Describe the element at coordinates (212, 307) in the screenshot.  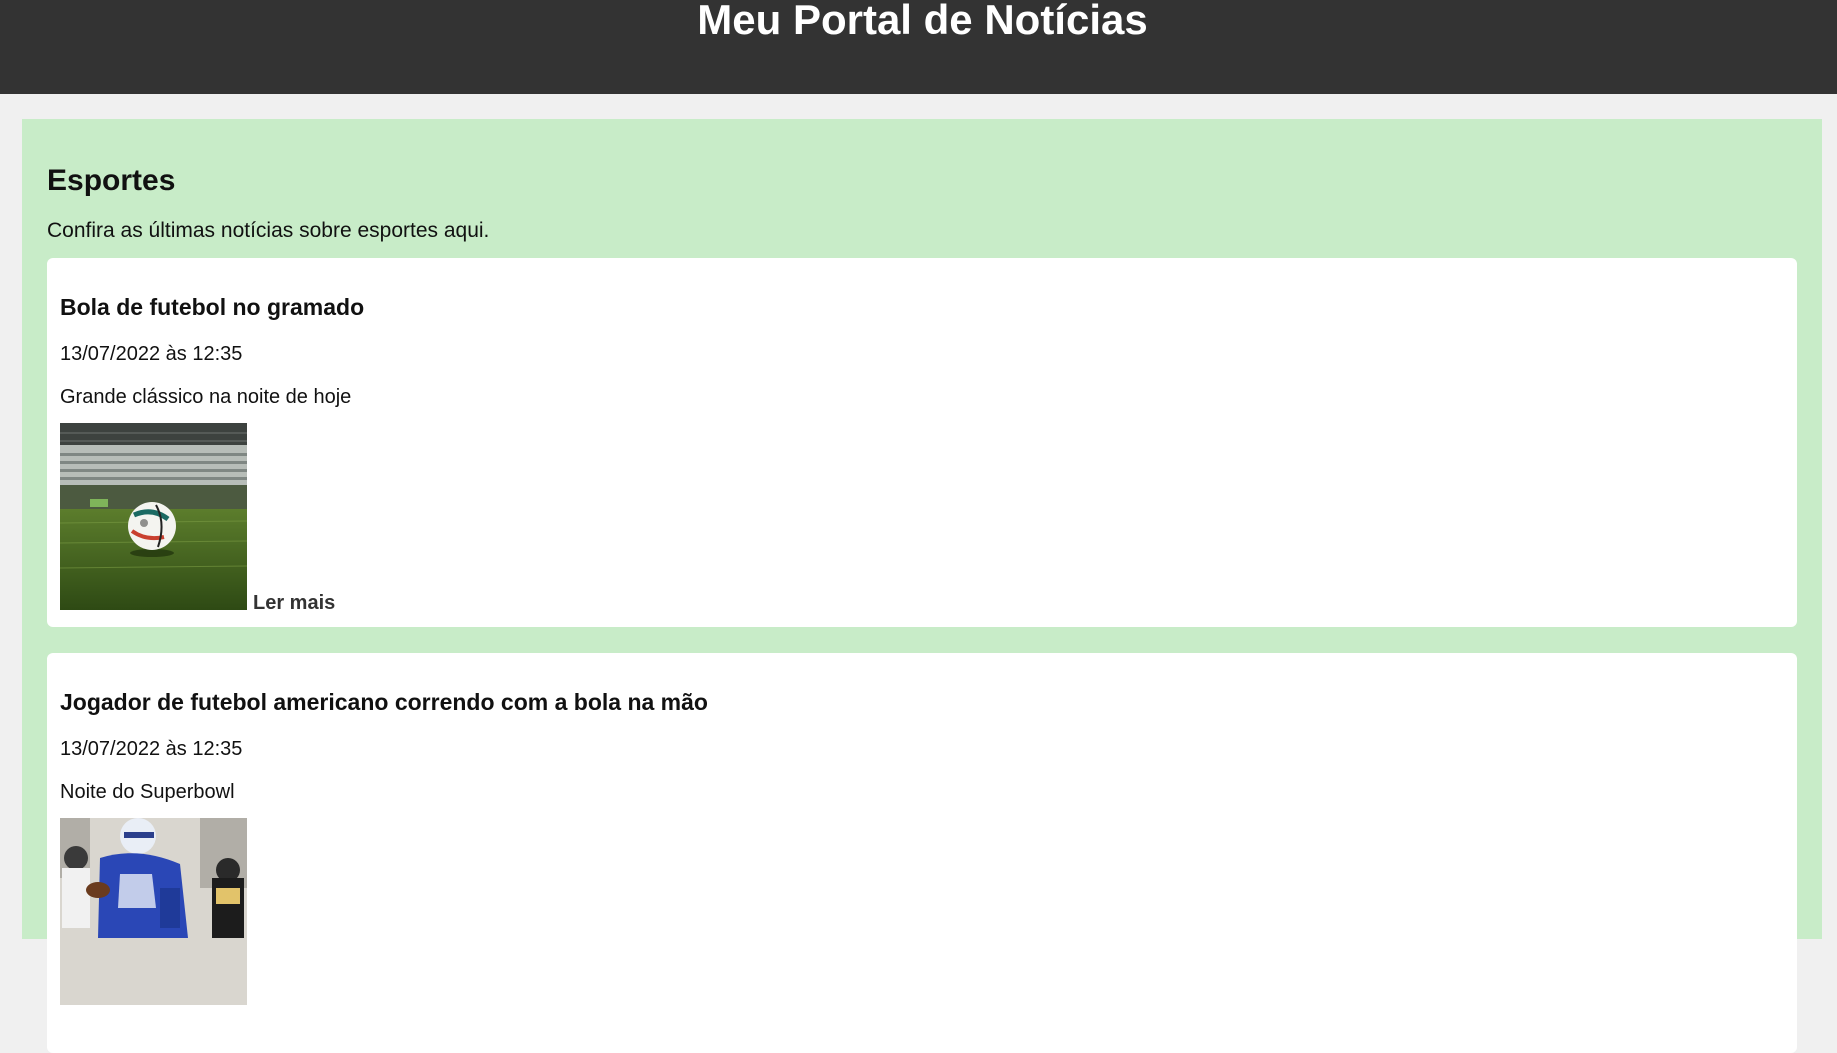
I see `news-title: Bola de futebol no gramado` at that location.